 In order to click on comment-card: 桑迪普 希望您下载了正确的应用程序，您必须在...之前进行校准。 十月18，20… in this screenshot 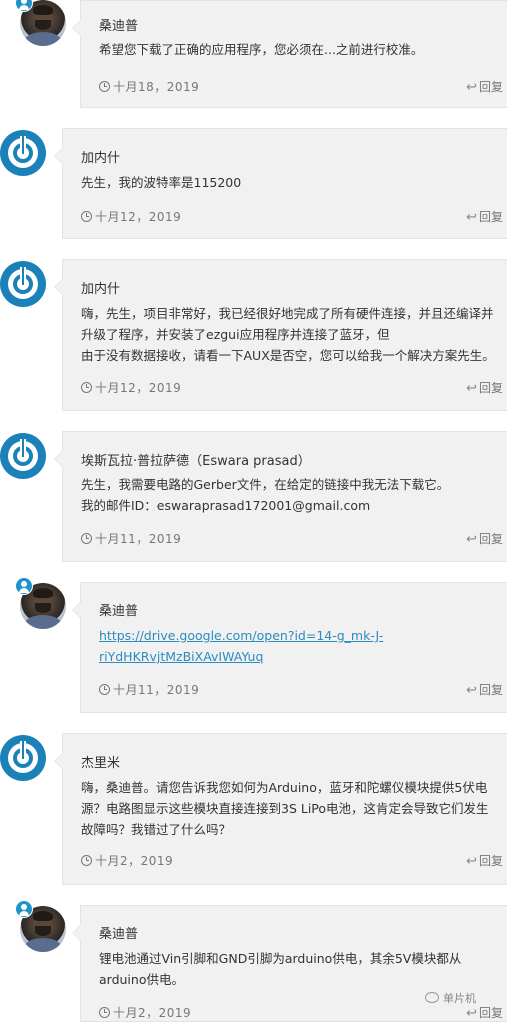, I will do `click(289, 54)`.